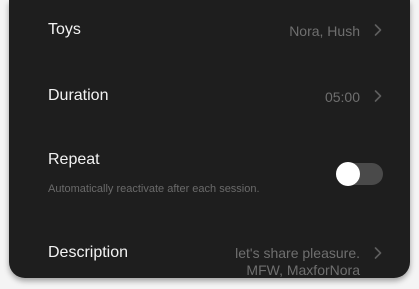 The height and width of the screenshot is (289, 419). What do you see at coordinates (324, 31) in the screenshot?
I see `toys-value: Nora, Hush` at bounding box center [324, 31].